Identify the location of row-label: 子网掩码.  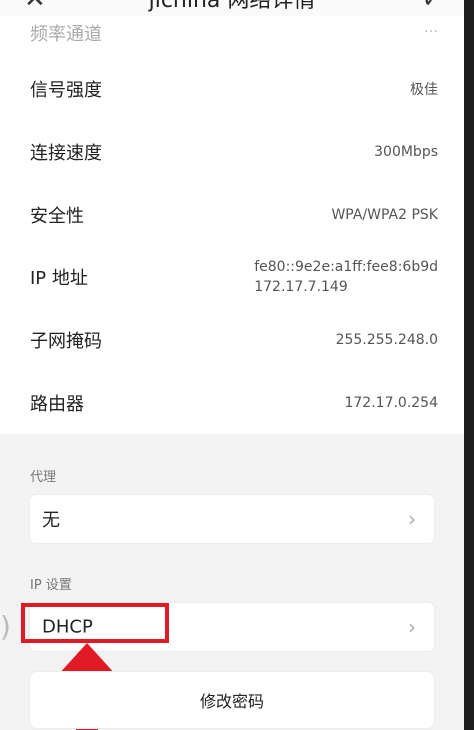
(66, 341).